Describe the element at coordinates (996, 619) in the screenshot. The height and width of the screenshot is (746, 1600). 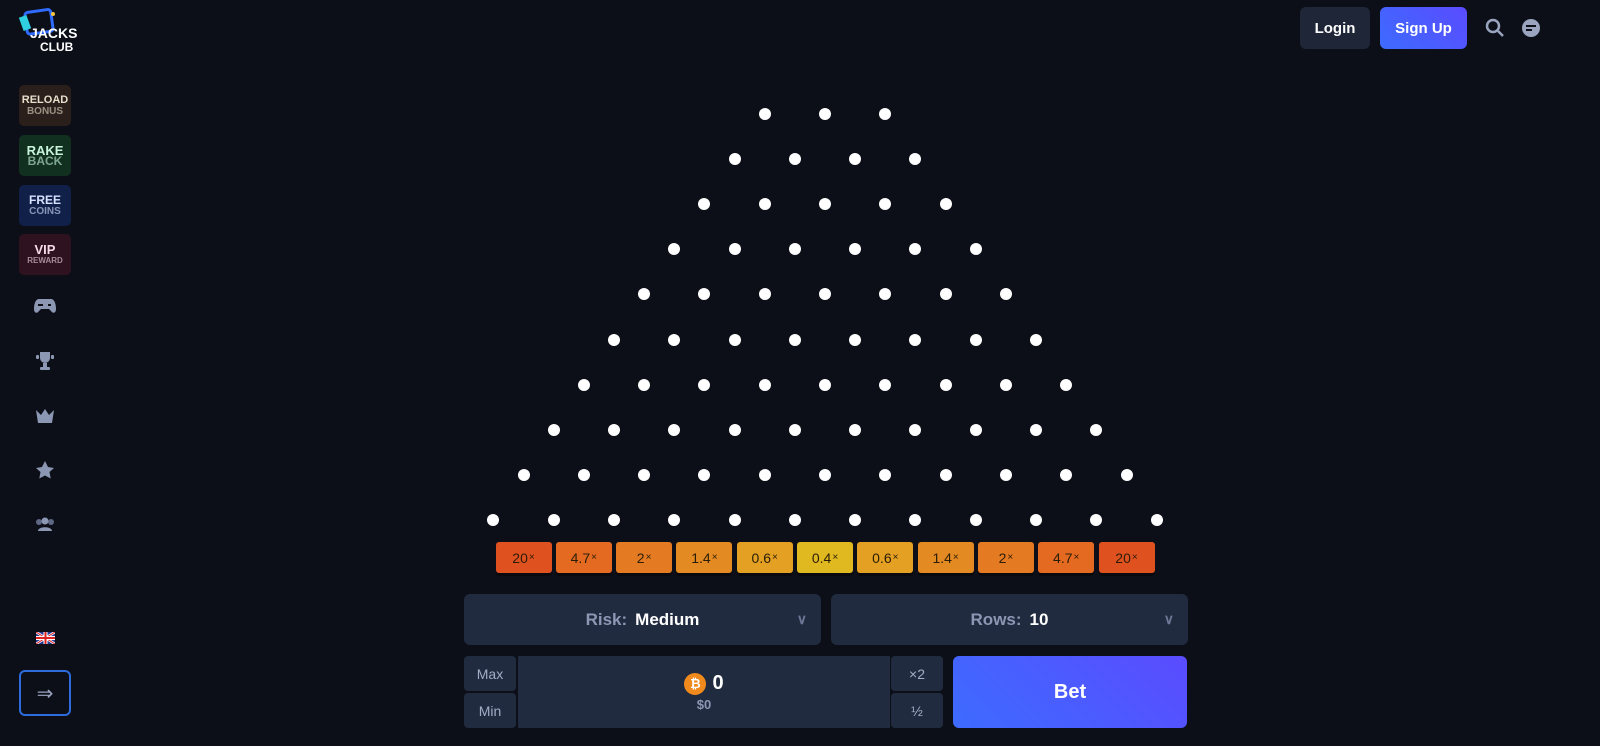
I see `rows-label: Rows:` at that location.